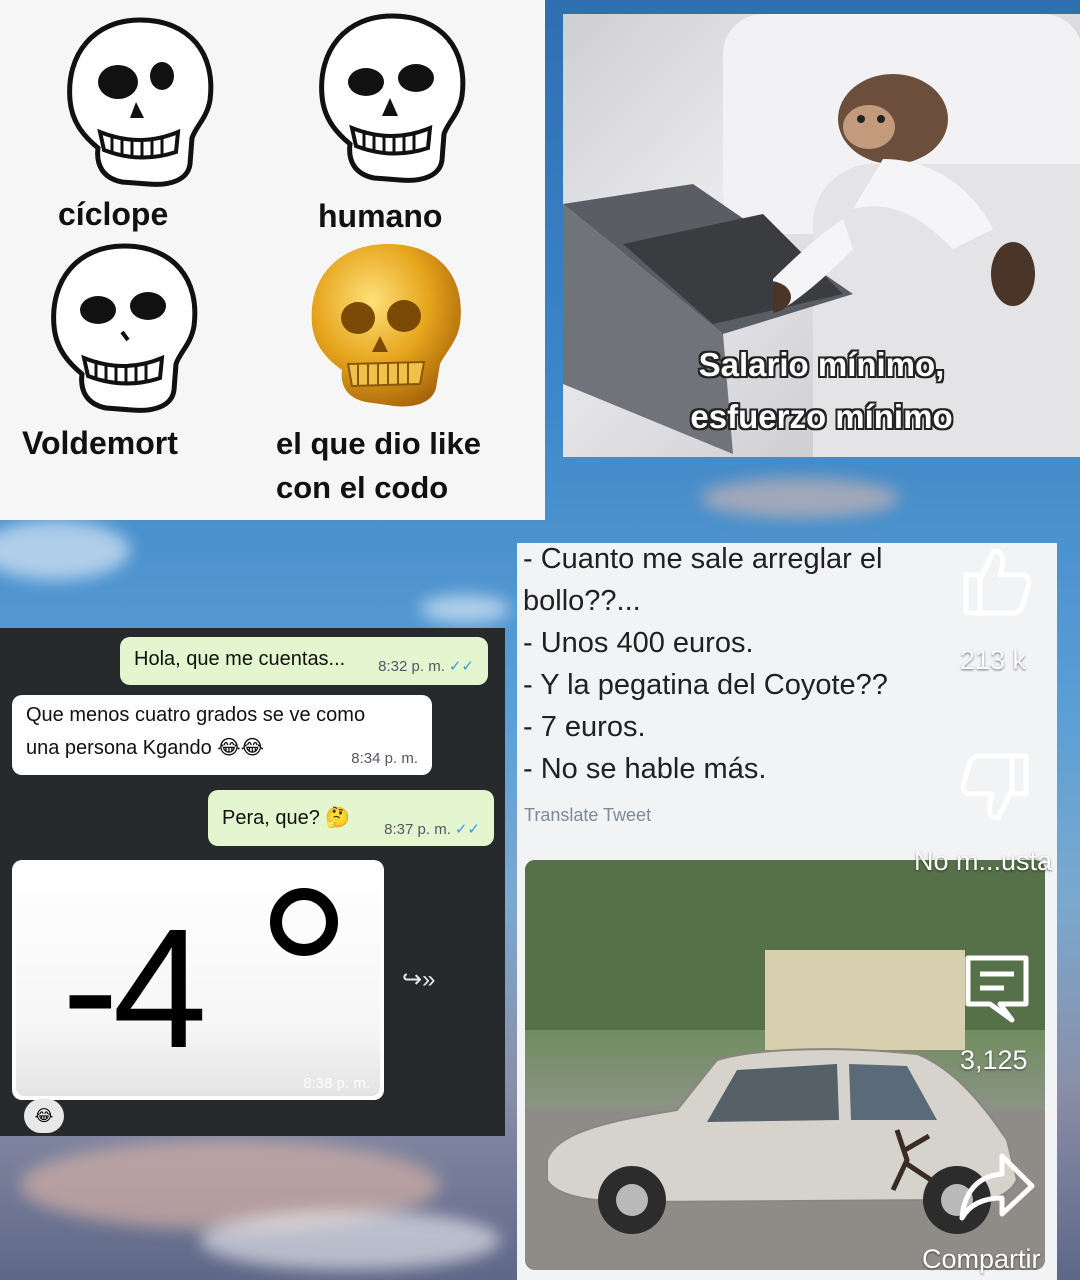 Image resolution: width=1080 pixels, height=1280 pixels. Describe the element at coordinates (587, 815) in the screenshot. I see `translate-tweet-link: Translate Tweet` at that location.